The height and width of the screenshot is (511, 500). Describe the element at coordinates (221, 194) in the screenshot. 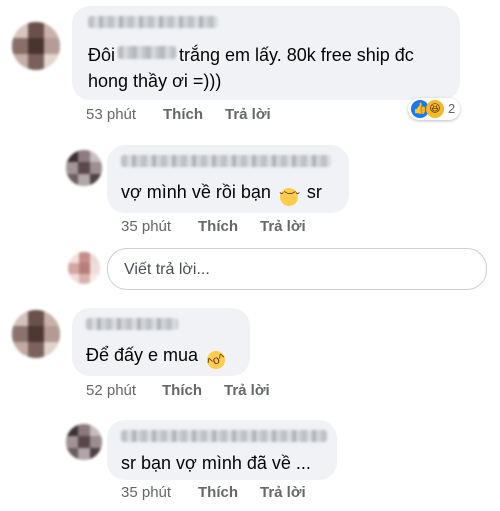

I see `reply-text: vợ mình về rồi bạn ˘︶˘ sr` at that location.